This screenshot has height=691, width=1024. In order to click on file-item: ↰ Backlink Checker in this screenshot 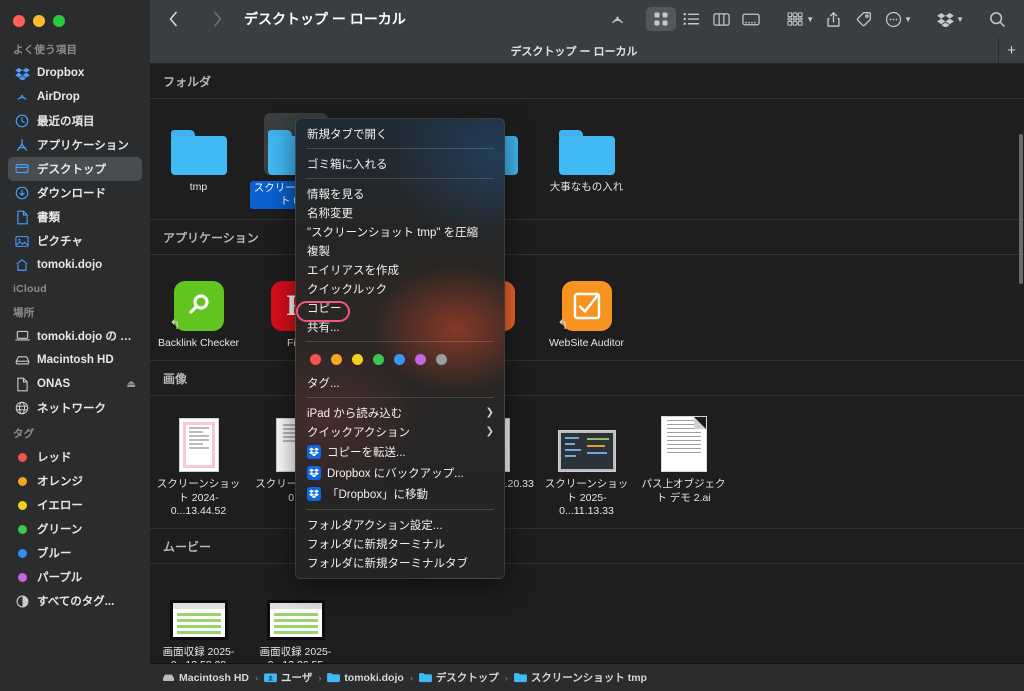, I will do `click(198, 308)`.